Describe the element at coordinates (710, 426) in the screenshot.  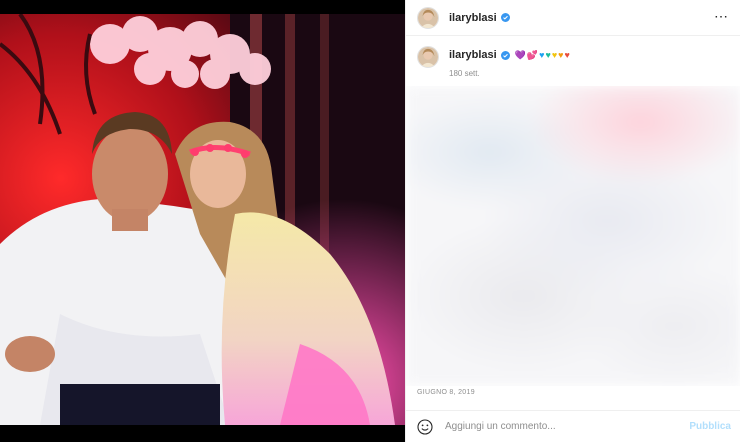
I see `publish-button: Pubblica` at that location.